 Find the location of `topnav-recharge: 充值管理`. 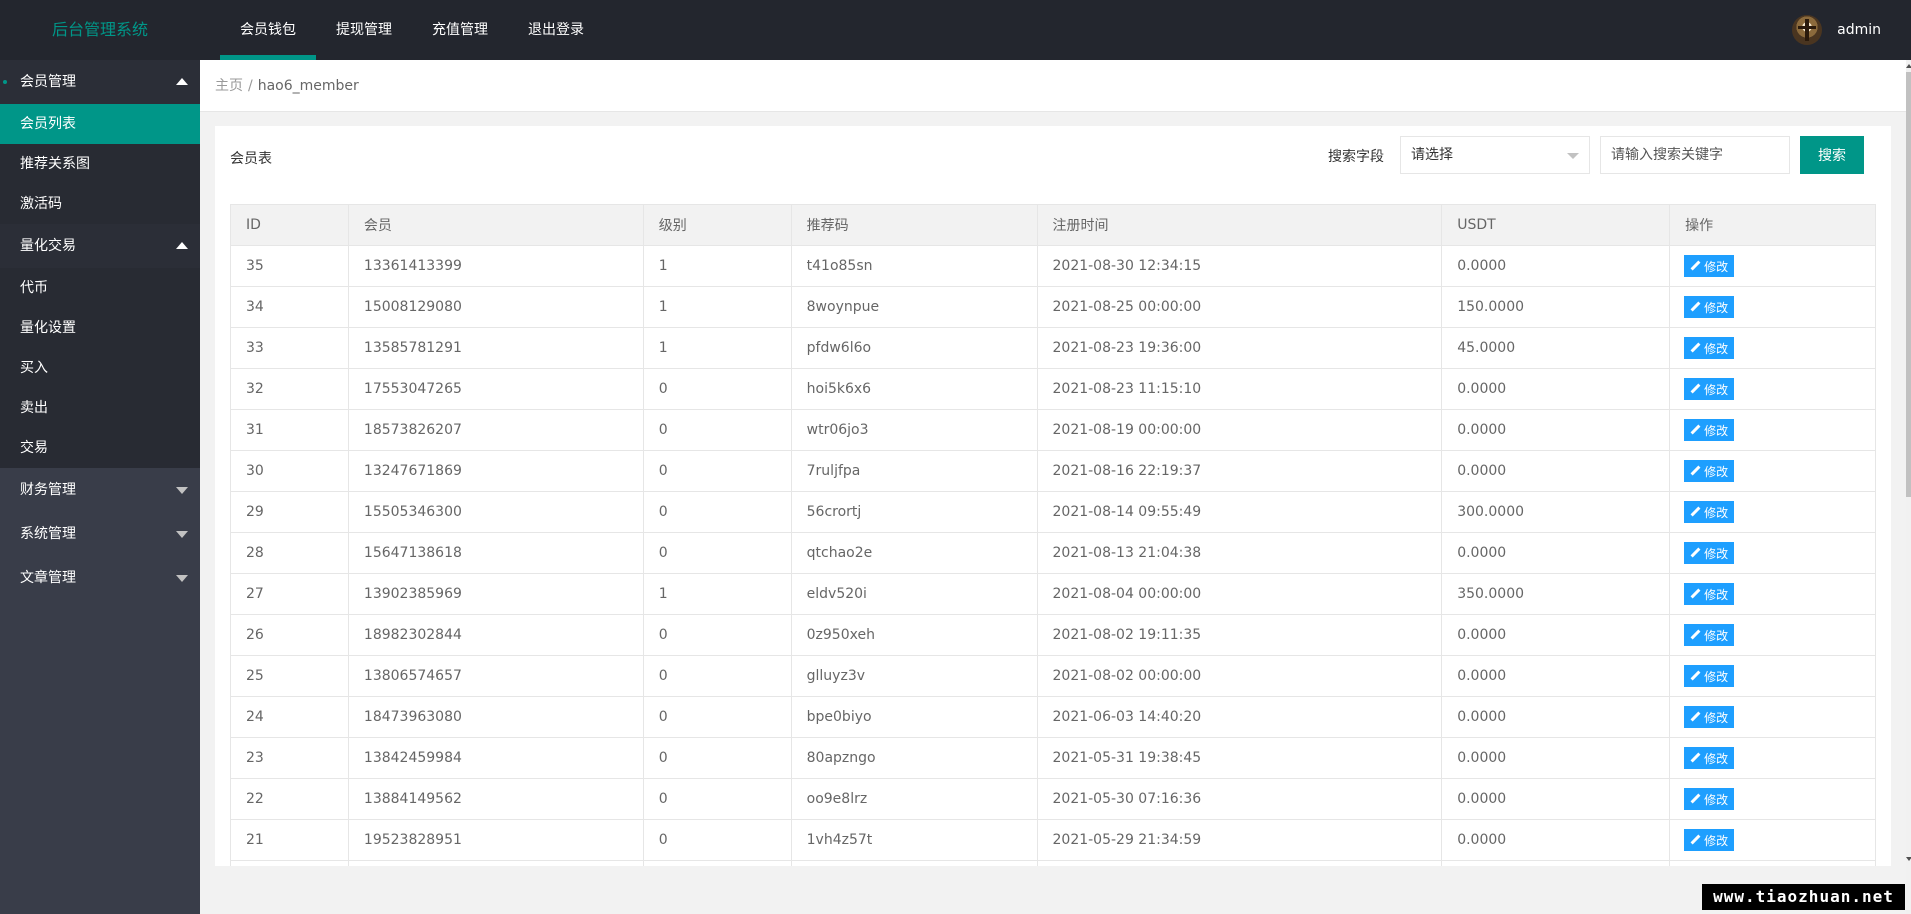

topnav-recharge: 充值管理 is located at coordinates (460, 30).